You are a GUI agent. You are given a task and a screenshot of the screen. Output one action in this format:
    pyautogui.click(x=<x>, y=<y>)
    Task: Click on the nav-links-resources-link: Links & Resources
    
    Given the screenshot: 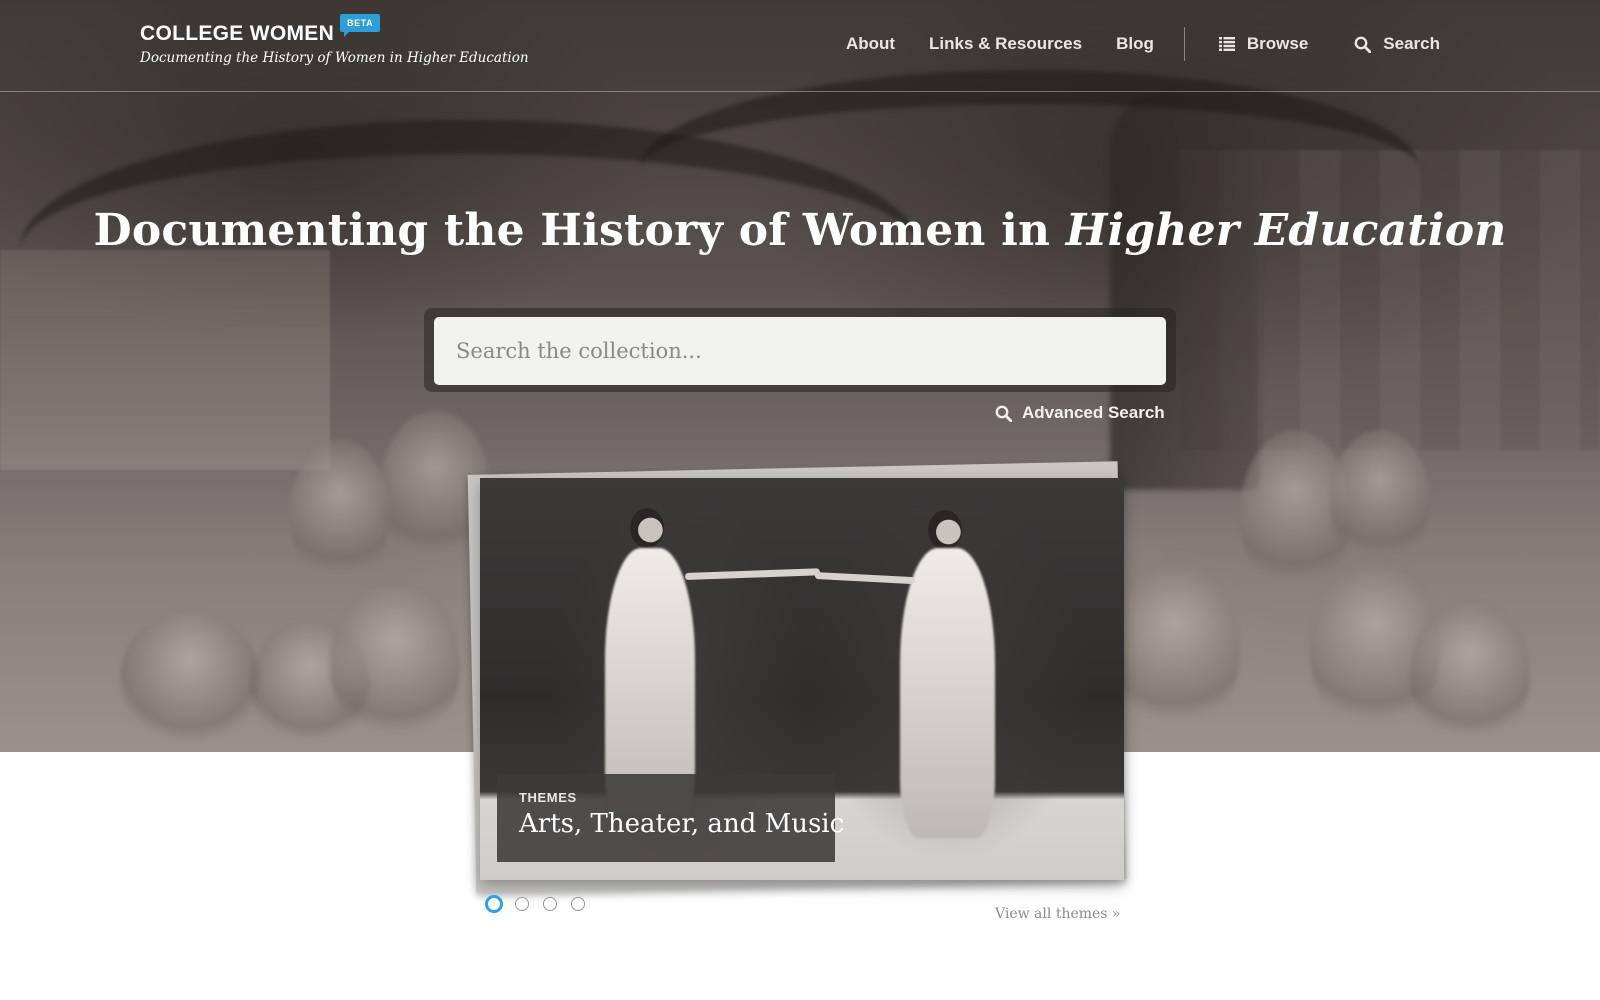 What is the action you would take?
    pyautogui.click(x=1005, y=44)
    